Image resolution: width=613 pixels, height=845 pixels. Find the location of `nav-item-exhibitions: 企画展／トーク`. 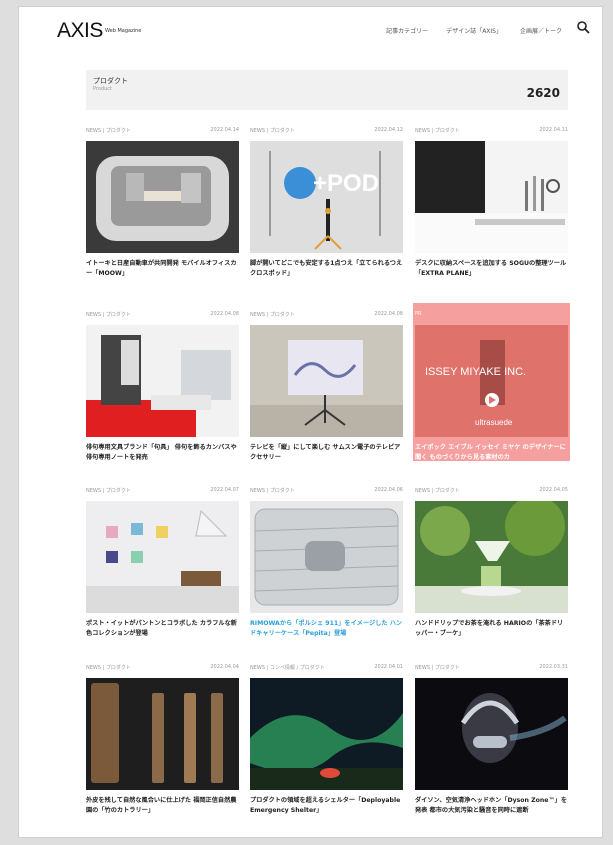

nav-item-exhibitions: 企画展／トーク is located at coordinates (541, 30).